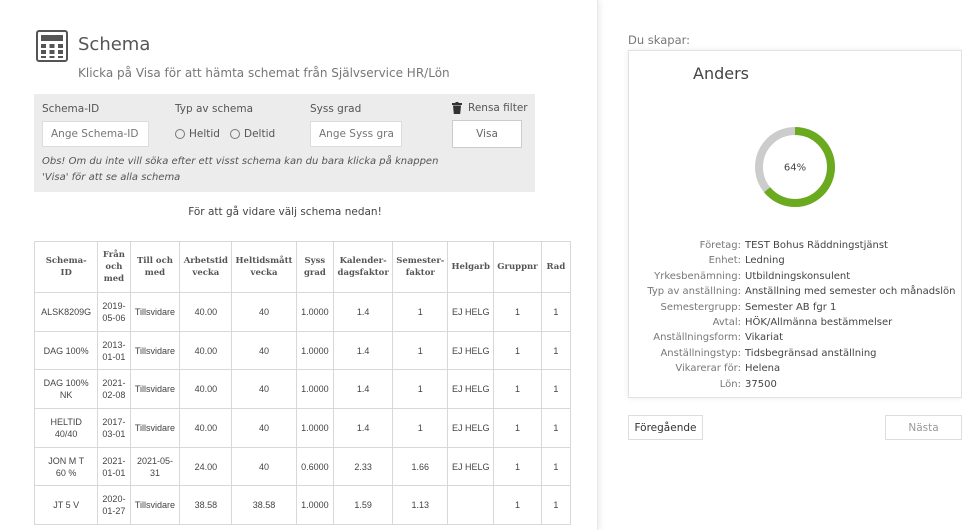  Describe the element at coordinates (71, 109) in the screenshot. I see `schema-id-label: Schema-ID` at that location.